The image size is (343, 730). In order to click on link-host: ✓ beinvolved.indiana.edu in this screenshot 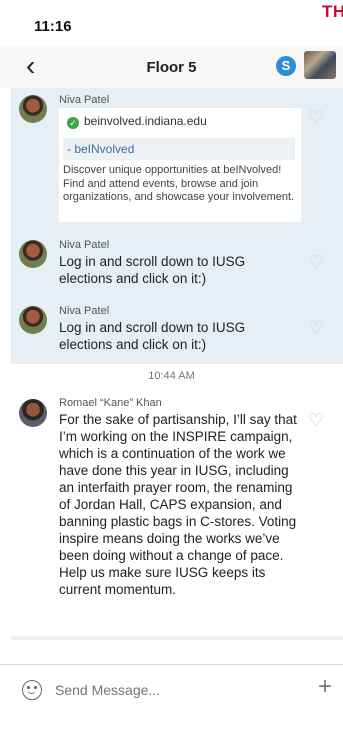, I will do `click(137, 121)`.